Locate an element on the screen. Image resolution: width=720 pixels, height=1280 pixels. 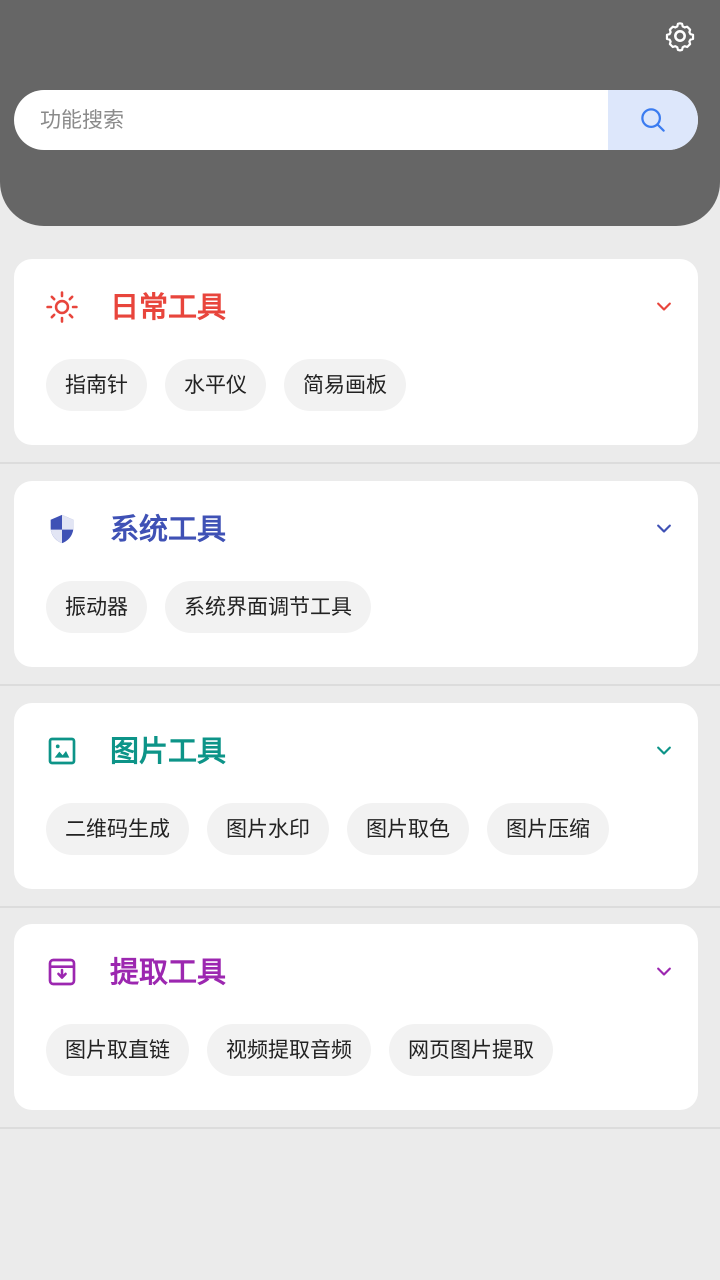
section-card-image: 图片工具 二维码生成 图片水印 图片取色 图片压缩 is located at coordinates (356, 796).